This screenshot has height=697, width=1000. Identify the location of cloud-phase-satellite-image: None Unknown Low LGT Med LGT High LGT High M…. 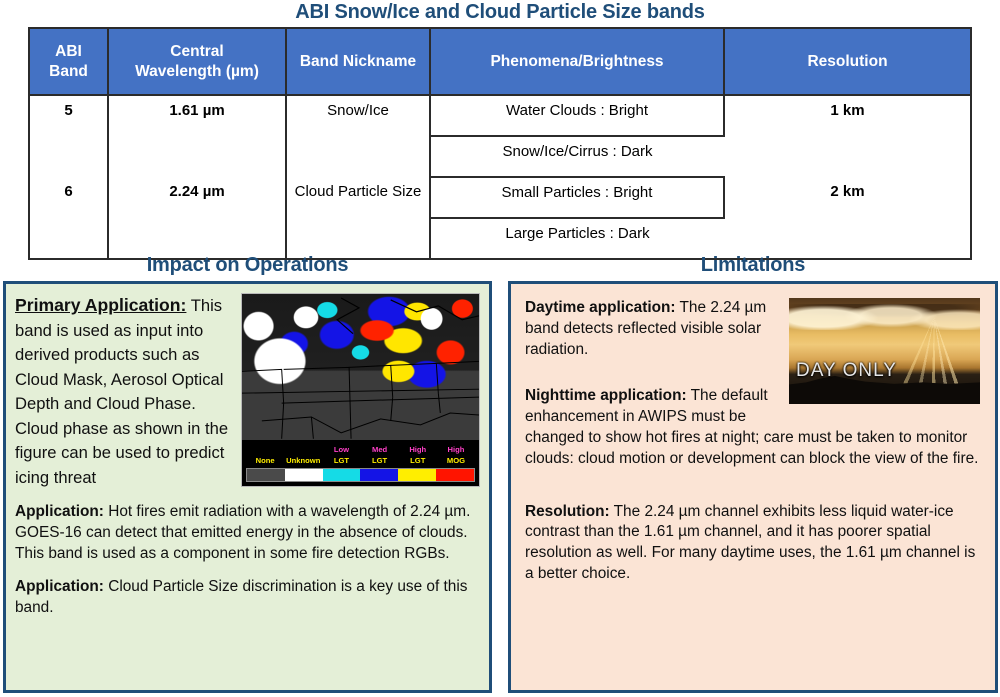
(360, 390).